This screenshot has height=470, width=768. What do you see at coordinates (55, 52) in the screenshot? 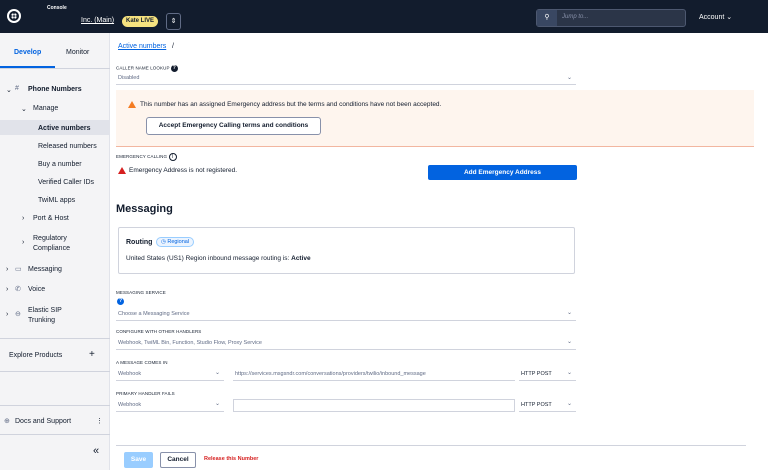
I see `sidebar-tabs: Develop Monitor` at bounding box center [55, 52].